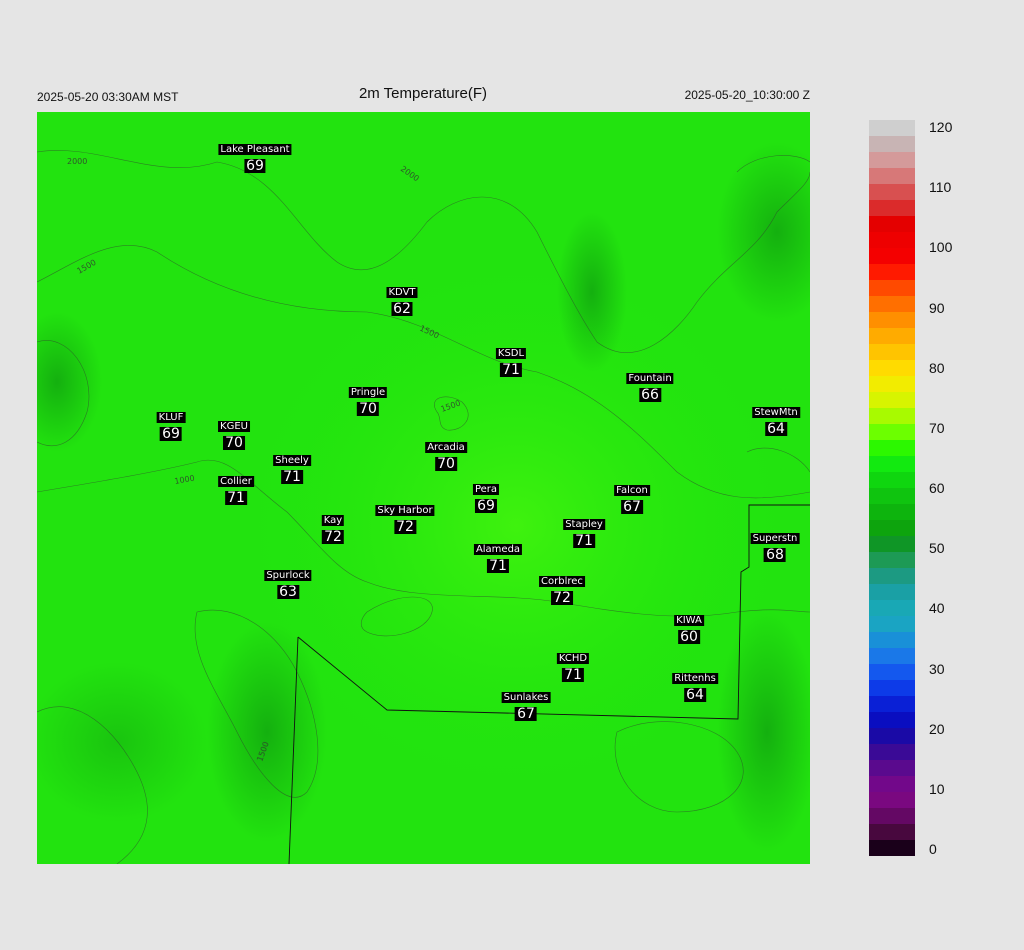  I want to click on station-marker: StewMtn 64, so click(776, 419).